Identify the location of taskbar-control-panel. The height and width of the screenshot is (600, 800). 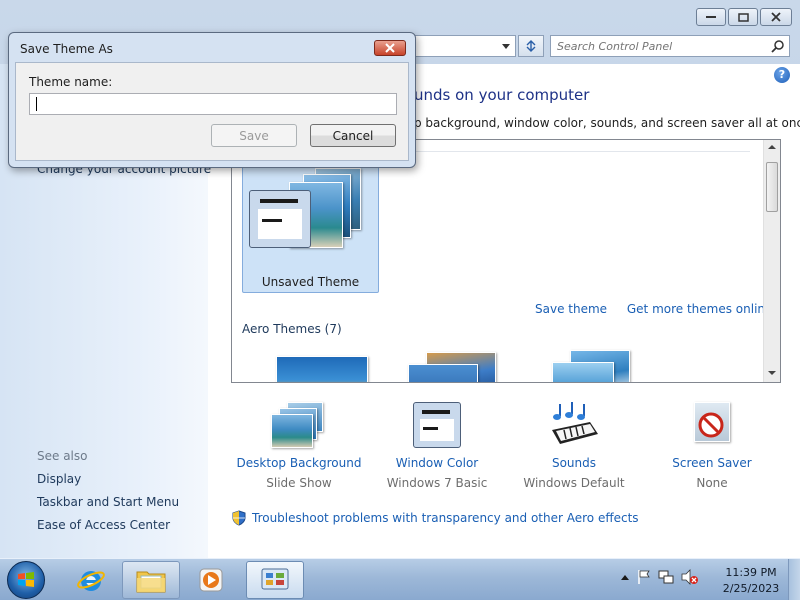
(275, 580).